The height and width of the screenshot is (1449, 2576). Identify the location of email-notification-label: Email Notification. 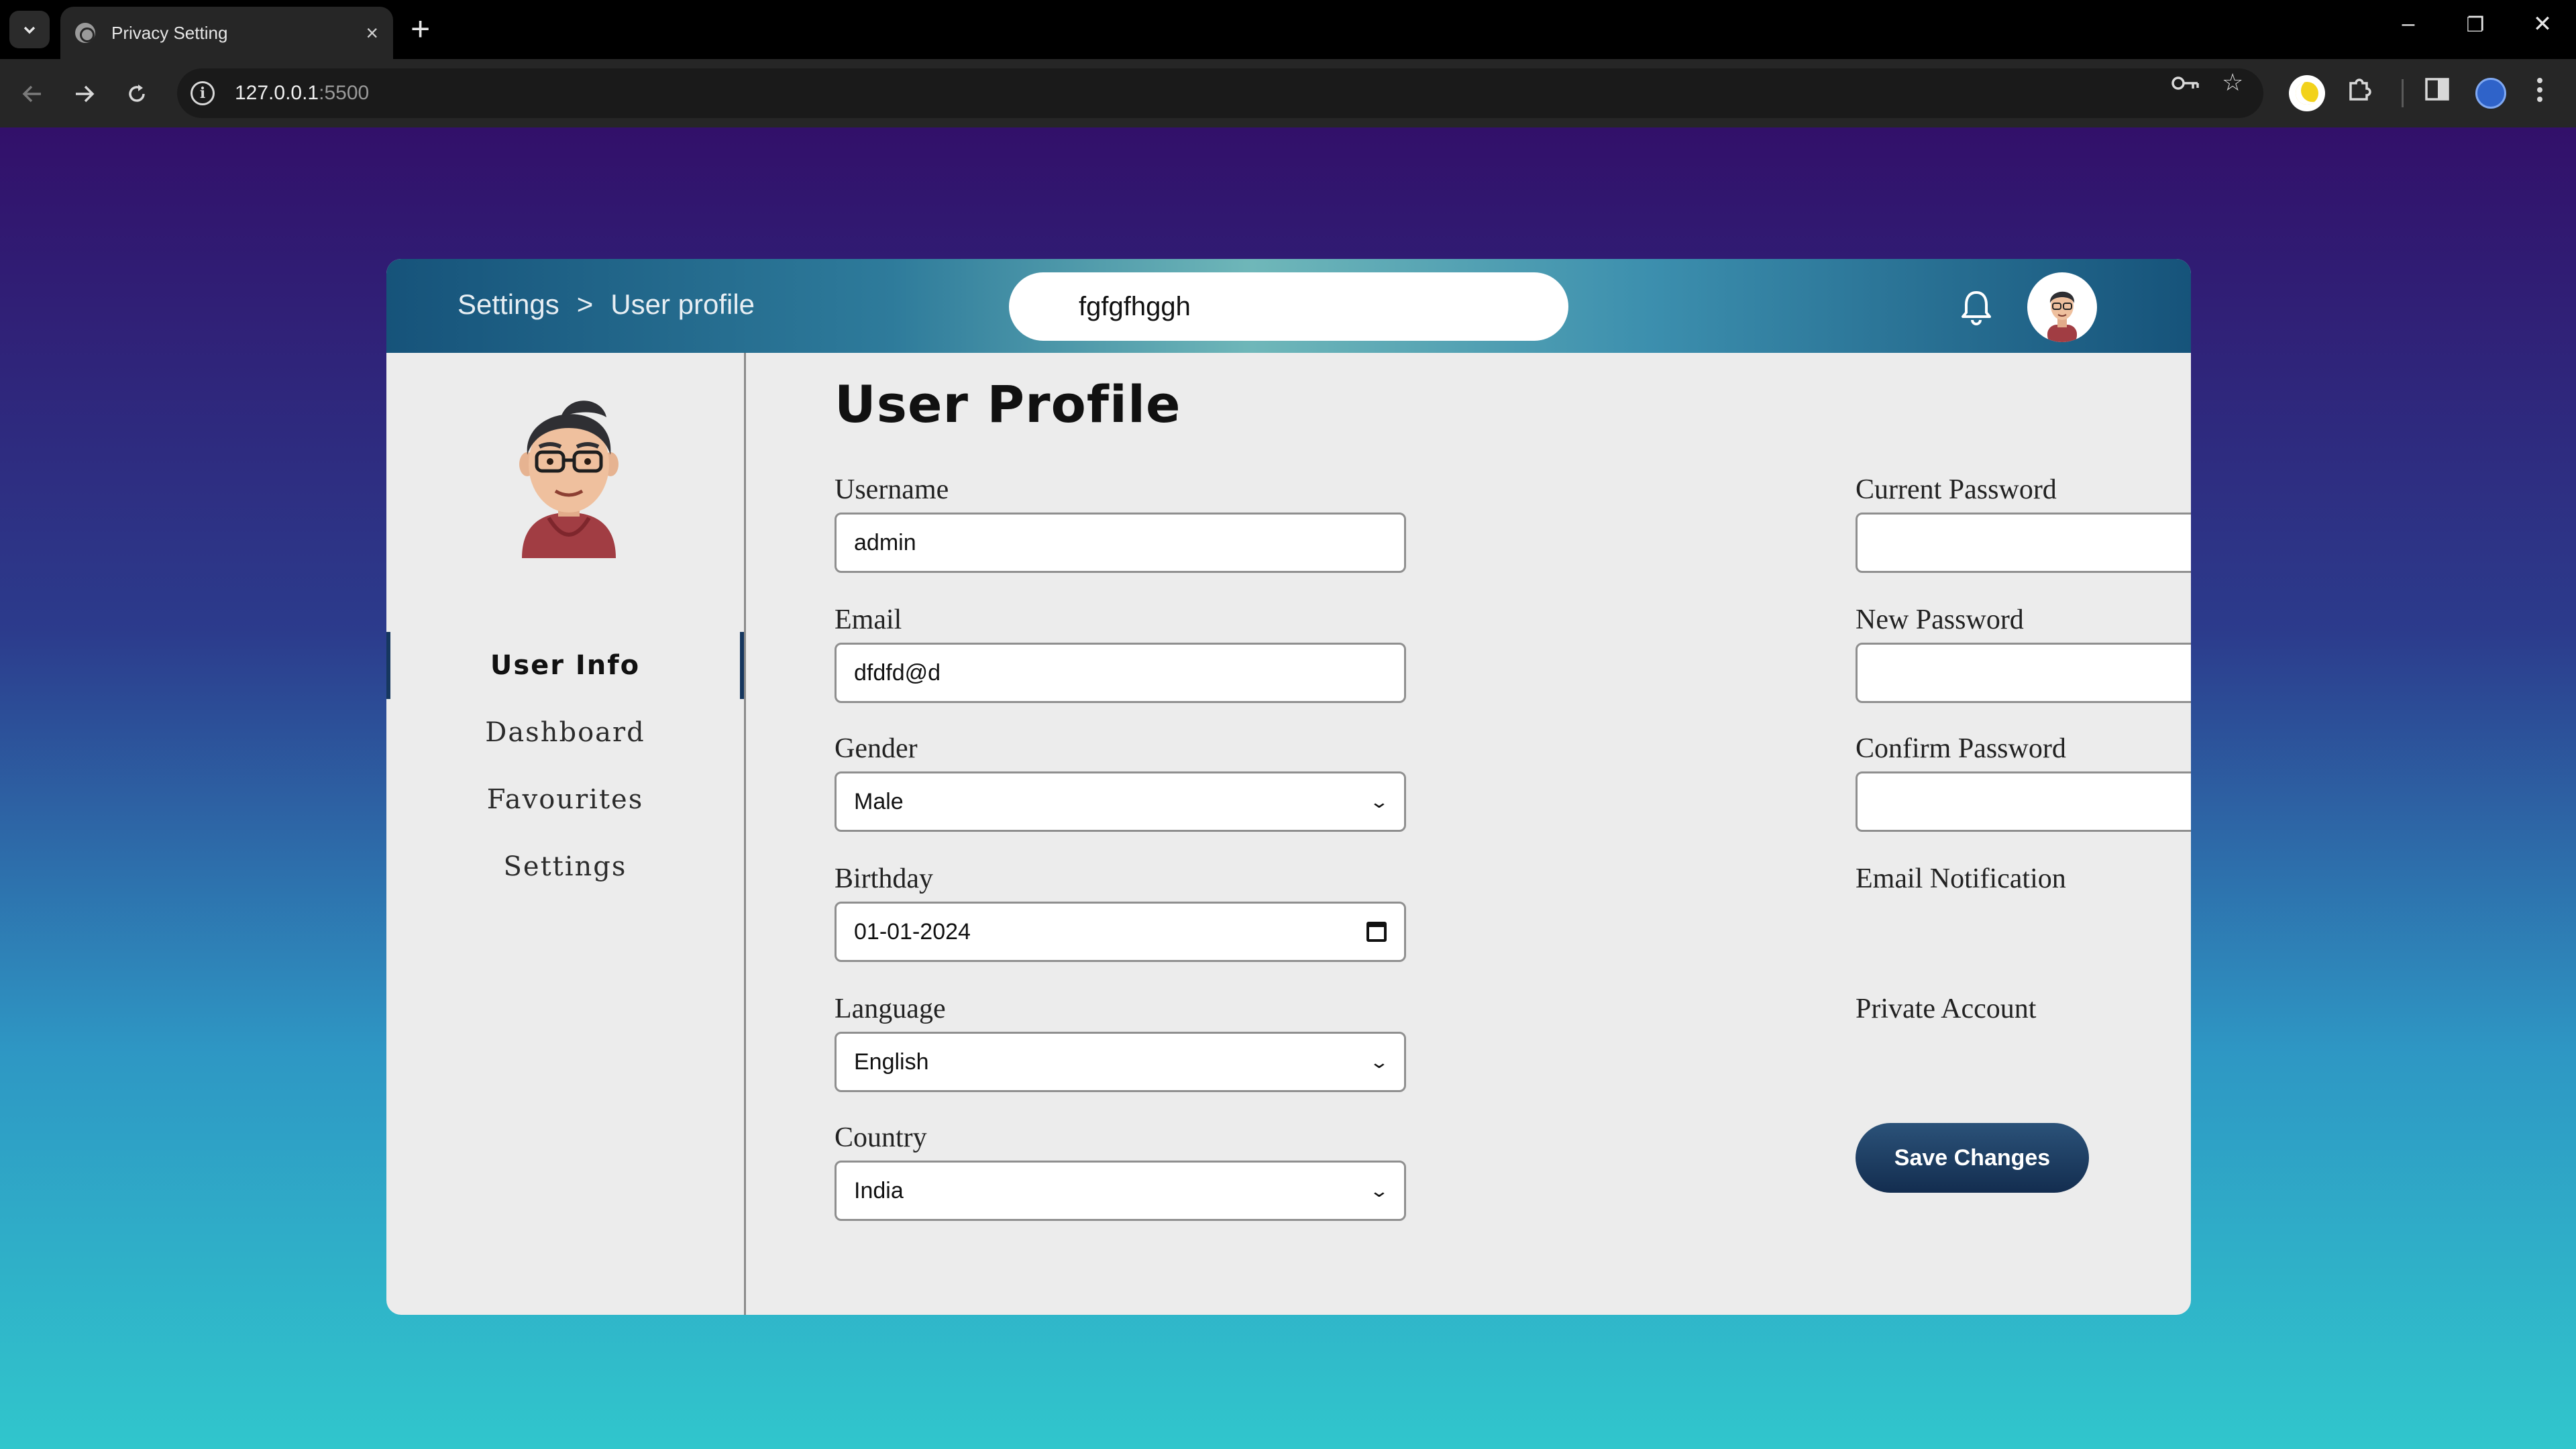
(1961, 878).